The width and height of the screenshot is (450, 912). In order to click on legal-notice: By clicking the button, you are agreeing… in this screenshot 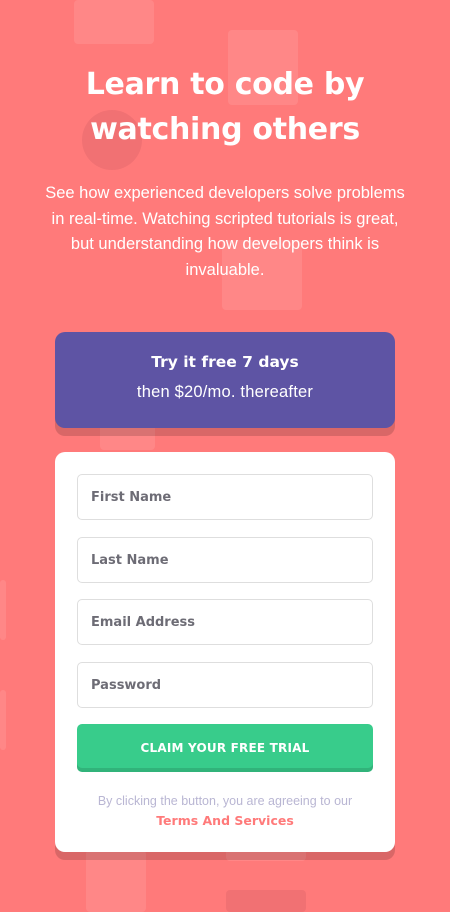, I will do `click(225, 811)`.